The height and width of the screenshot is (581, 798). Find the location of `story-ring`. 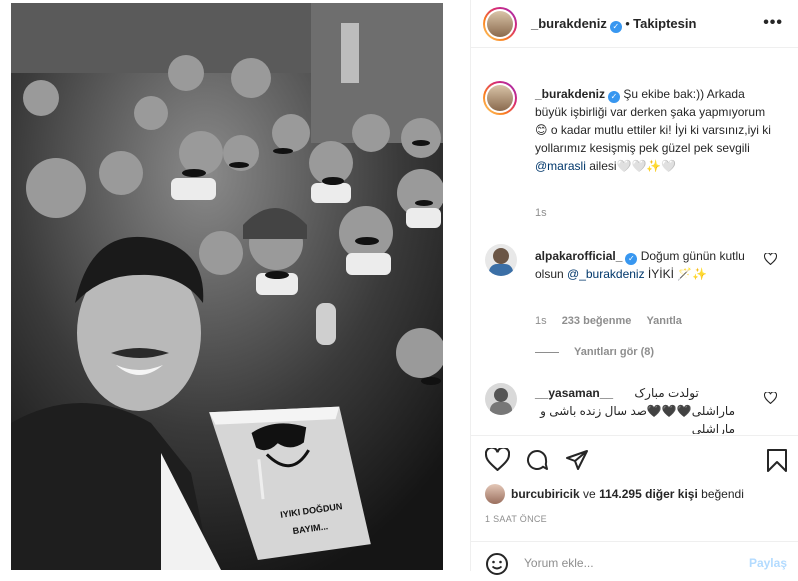

story-ring is located at coordinates (500, 24).